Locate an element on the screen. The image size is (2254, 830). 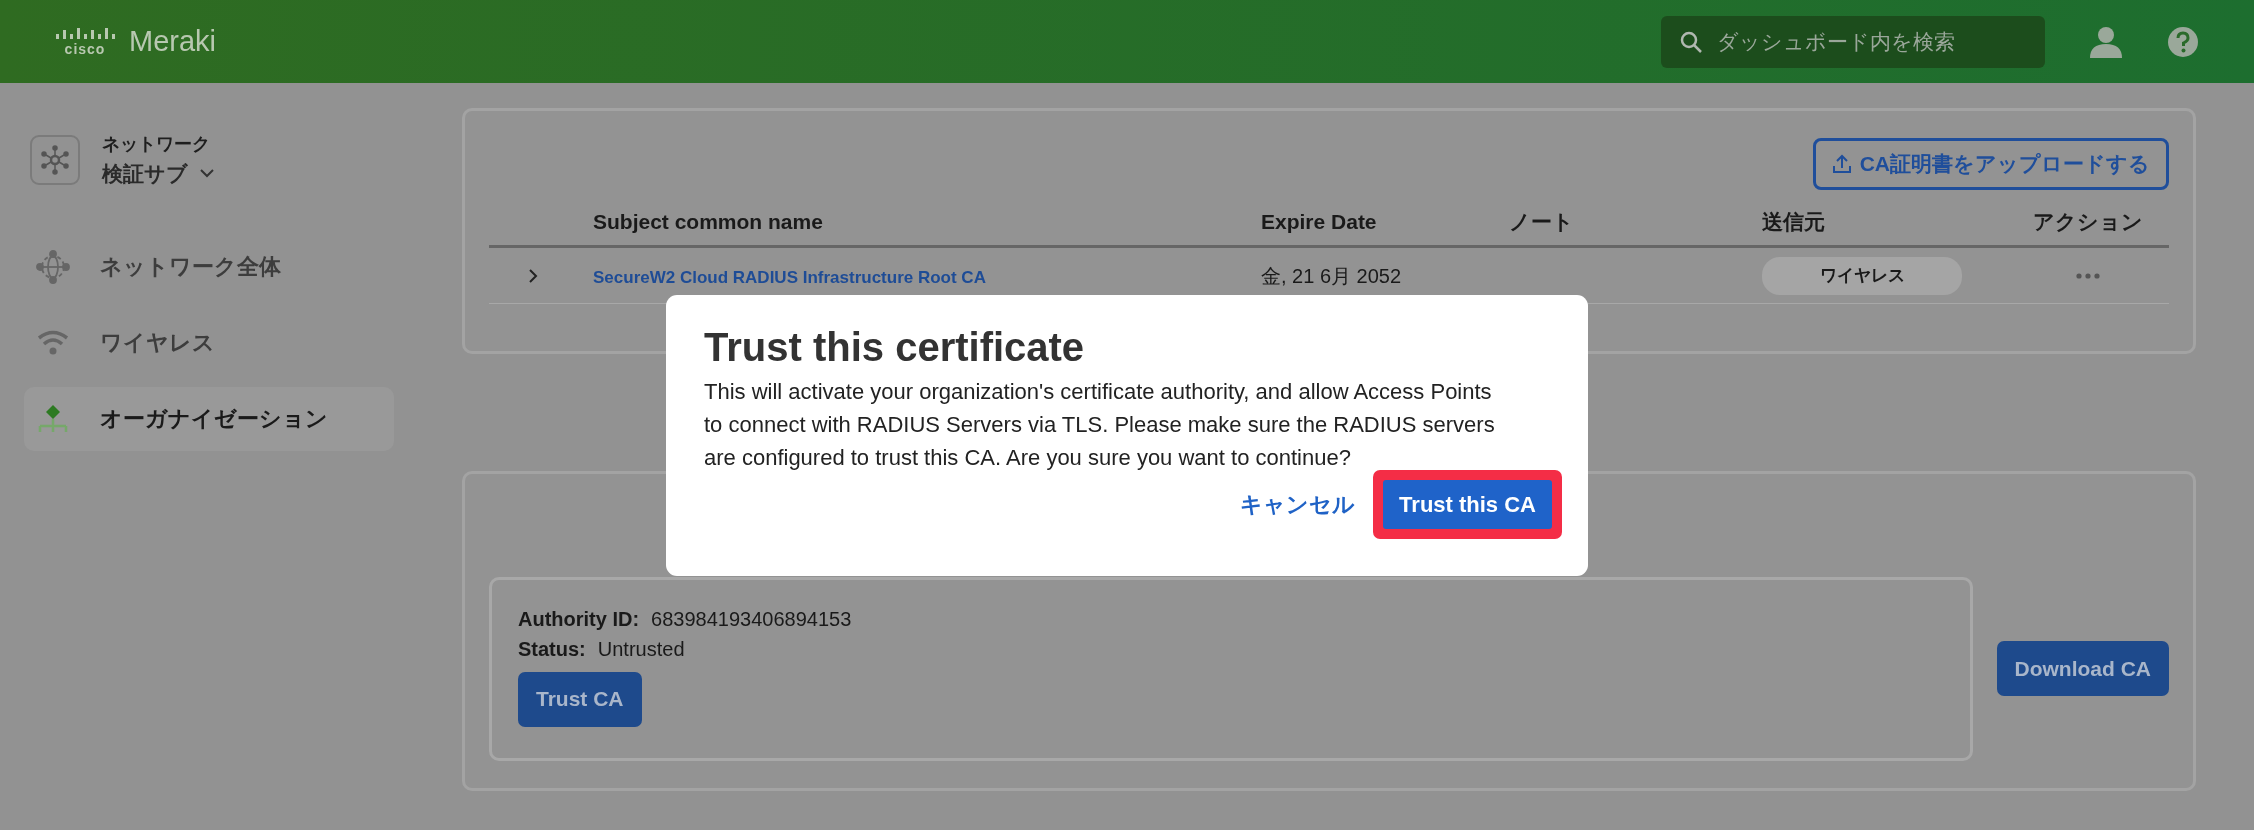
globe-icon is located at coordinates (53, 266).